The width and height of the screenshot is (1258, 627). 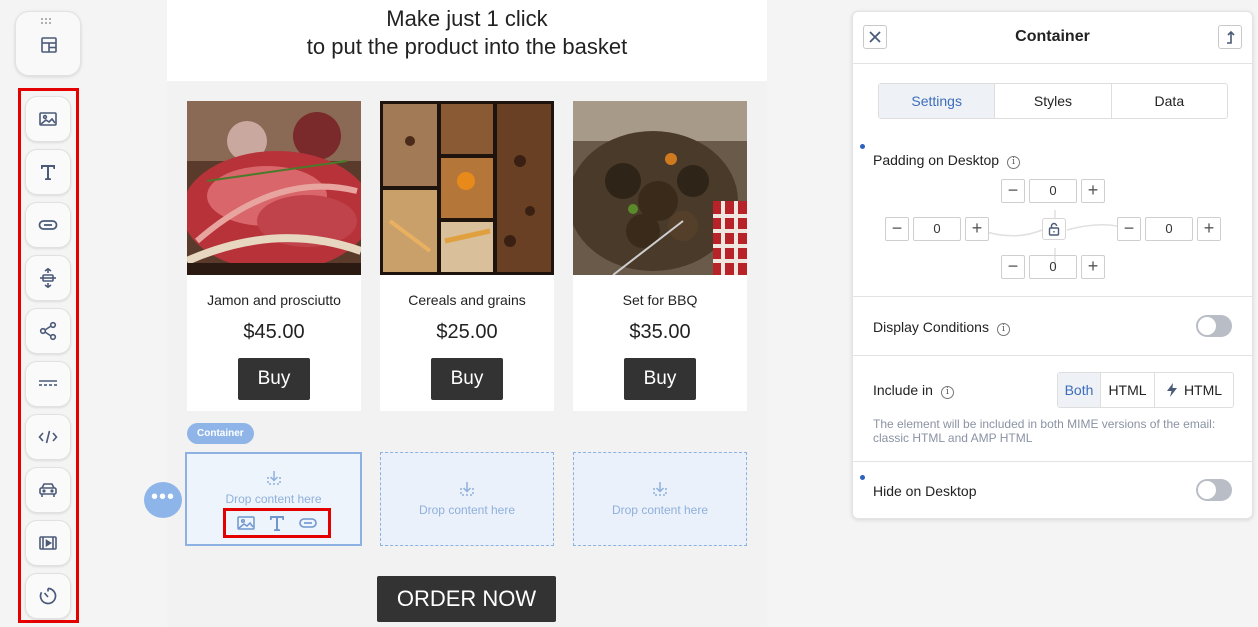 I want to click on product-image-cereals, so click(x=467, y=188).